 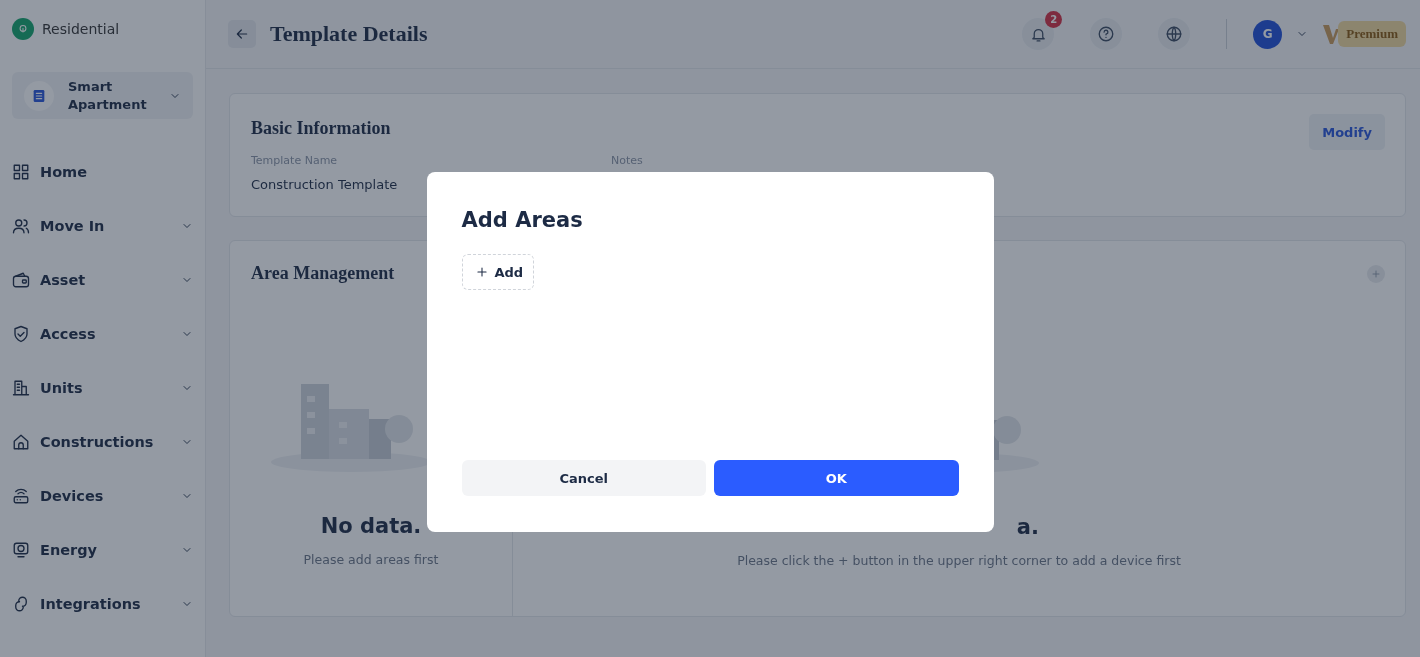 What do you see at coordinates (102, 496) in the screenshot?
I see `nav-item: Devices` at bounding box center [102, 496].